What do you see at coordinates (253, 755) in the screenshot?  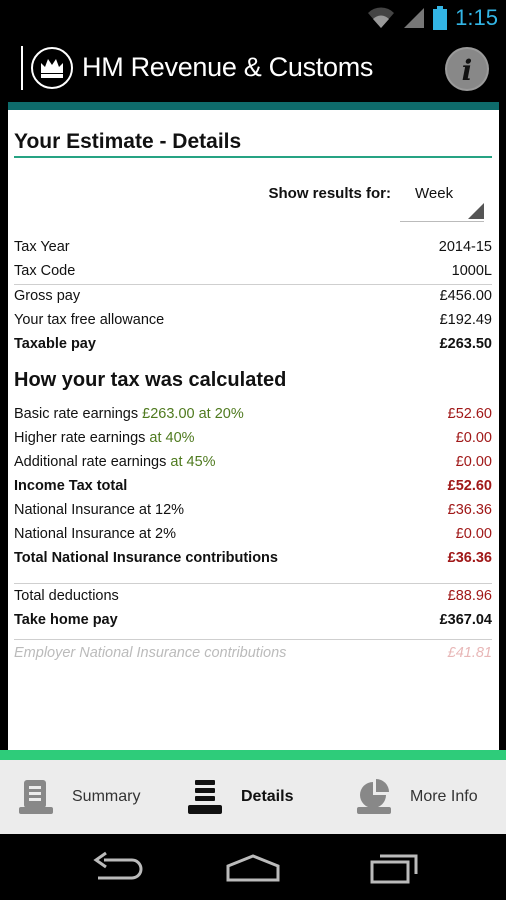 I see `tabbar-accent` at bounding box center [253, 755].